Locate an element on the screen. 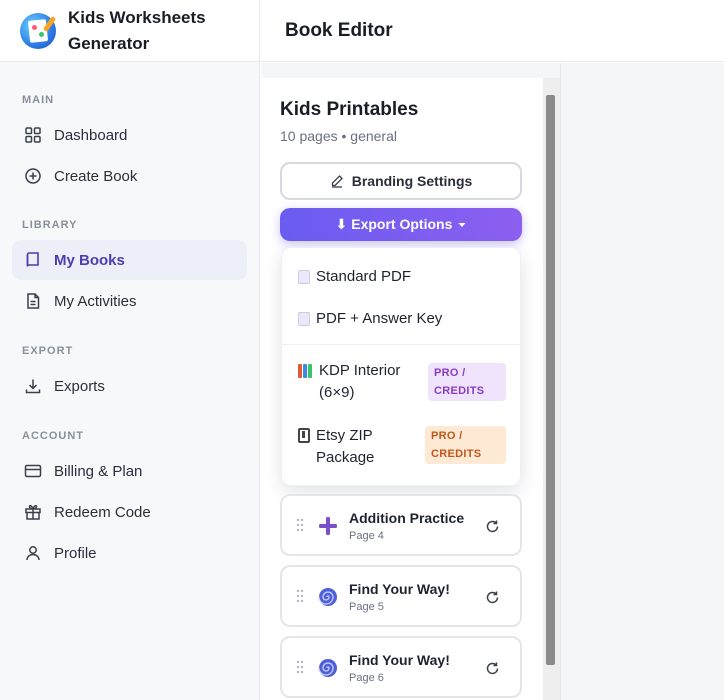 This screenshot has width=724, height=700. sidebar-item-billing: Billing & Plan is located at coordinates (129, 471).